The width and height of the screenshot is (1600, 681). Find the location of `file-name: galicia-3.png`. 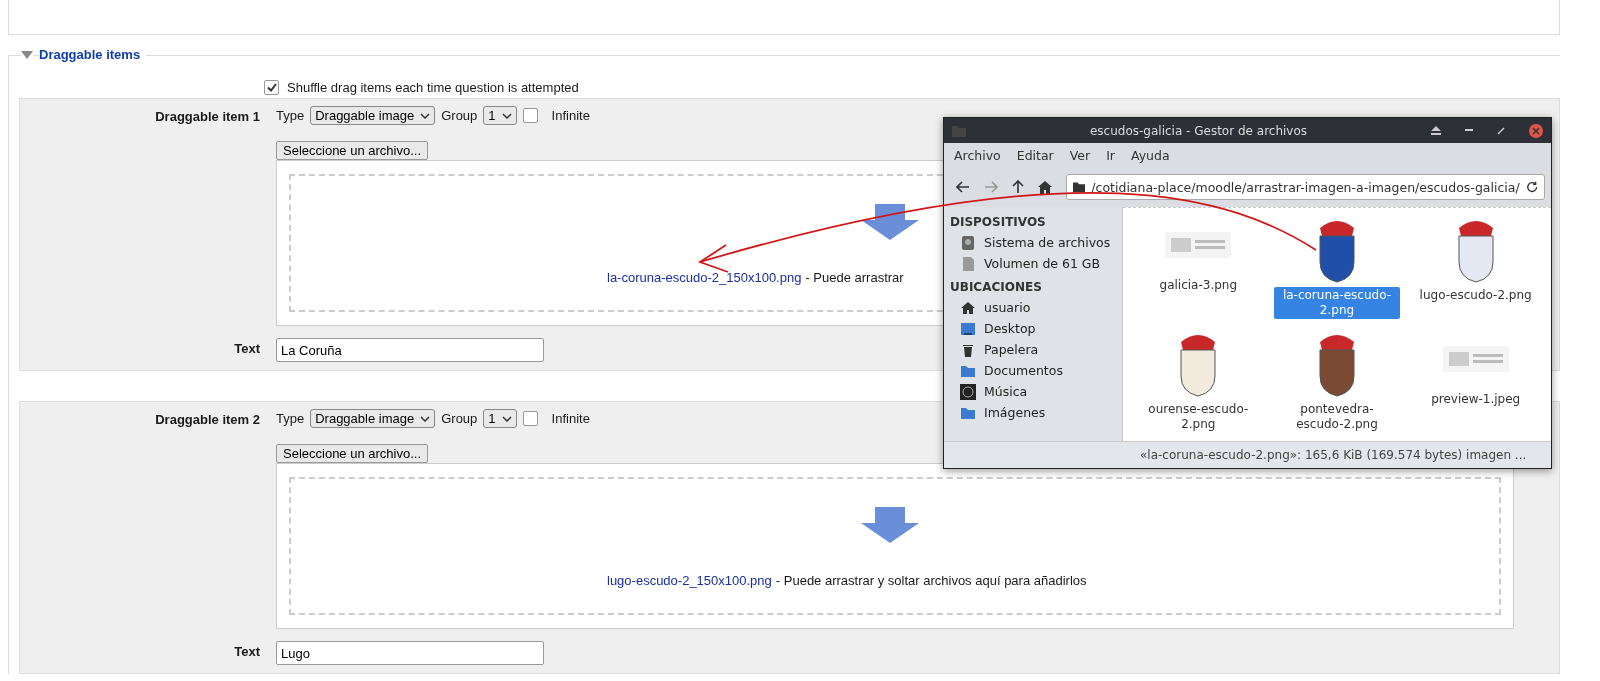

file-name: galicia-3.png is located at coordinates (1198, 285).